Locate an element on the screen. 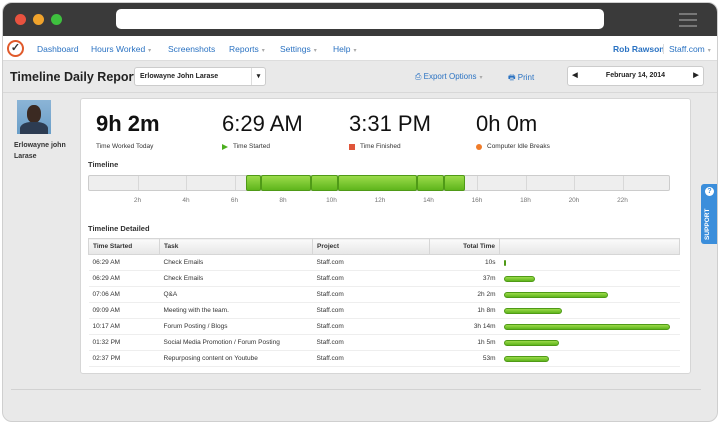  cell-total-time: 1h 5m is located at coordinates (464, 342).